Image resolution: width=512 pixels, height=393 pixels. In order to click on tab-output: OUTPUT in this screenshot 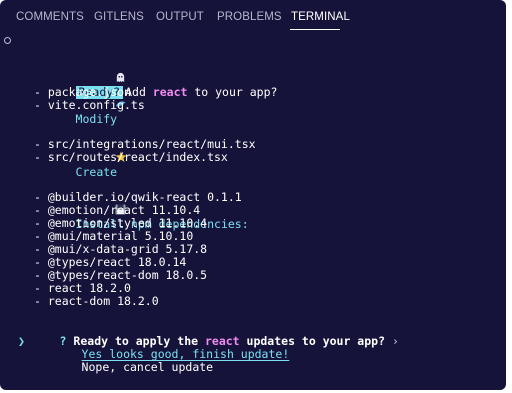, I will do `click(180, 17)`.